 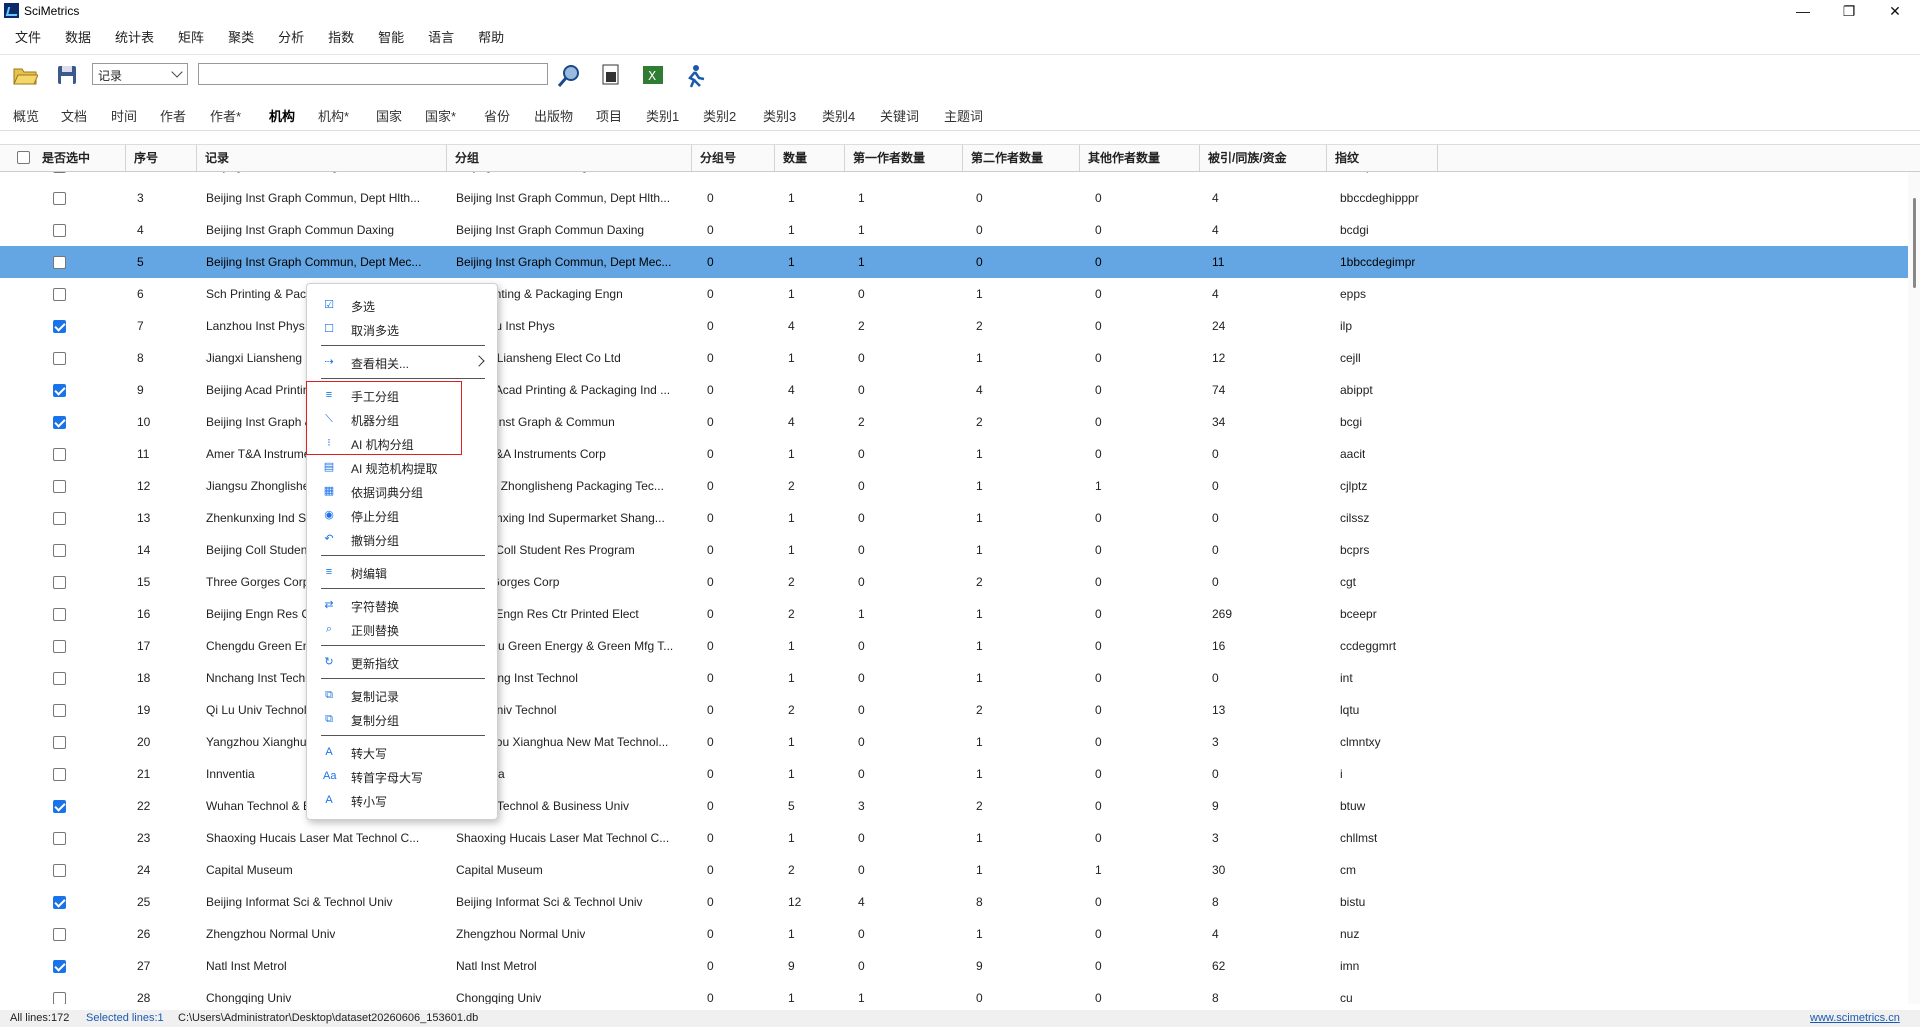 What do you see at coordinates (225, 115) in the screenshot?
I see `tab-4: 作者*` at bounding box center [225, 115].